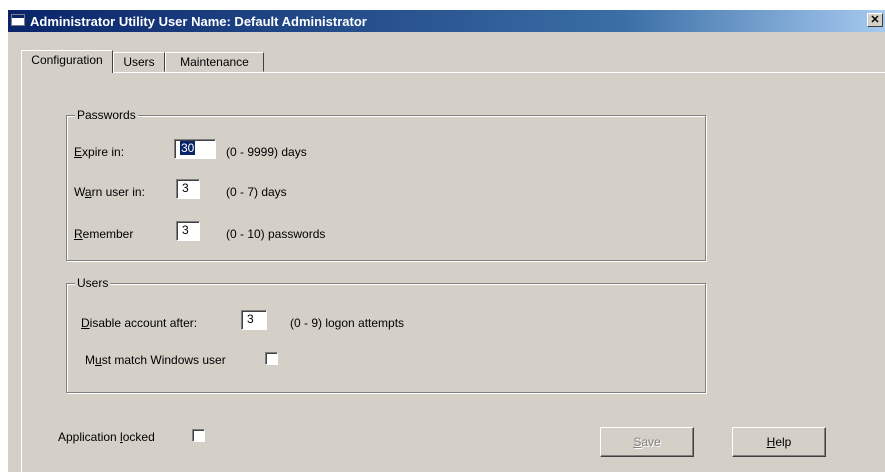 The width and height of the screenshot is (885, 472). I want to click on warn-days-input: 3, so click(188, 189).